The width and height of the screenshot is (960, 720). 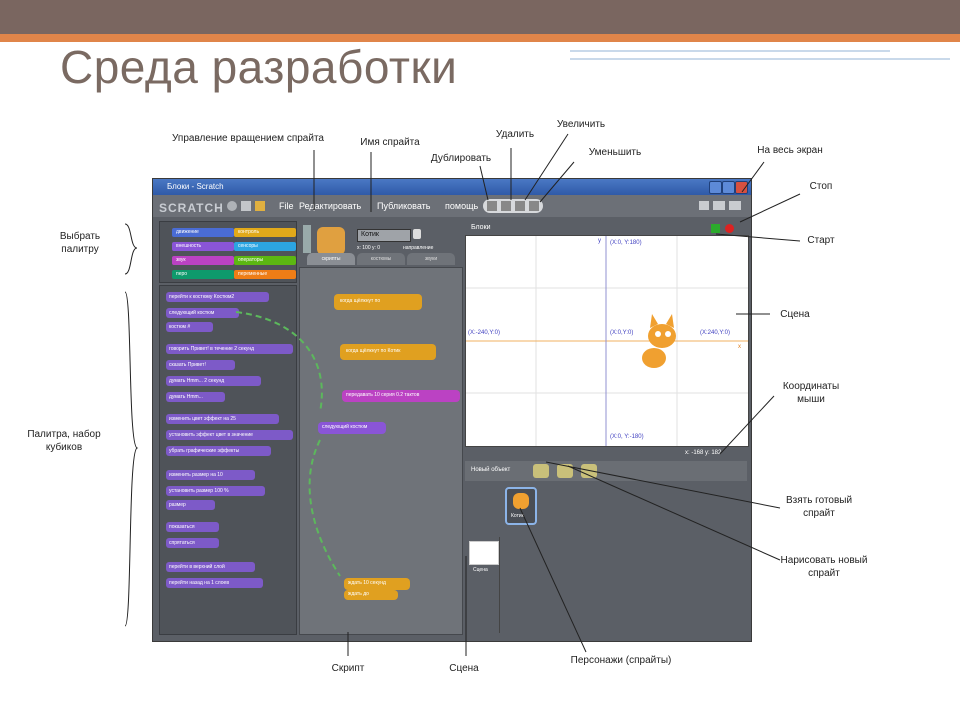 What do you see at coordinates (821, 186) in the screenshot?
I see `annotation-stop: Стоп` at bounding box center [821, 186].